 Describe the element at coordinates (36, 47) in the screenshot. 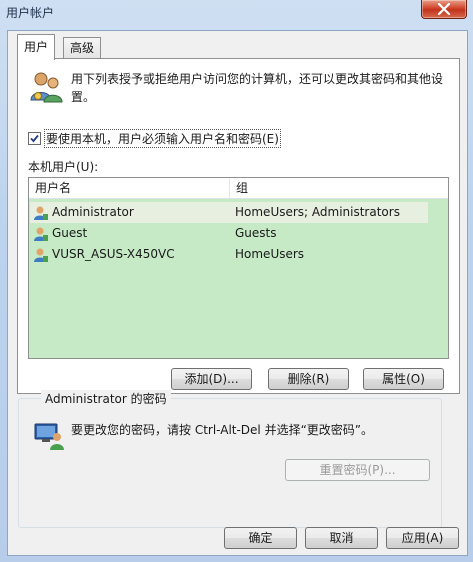

I see `tab-users: 用户` at that location.